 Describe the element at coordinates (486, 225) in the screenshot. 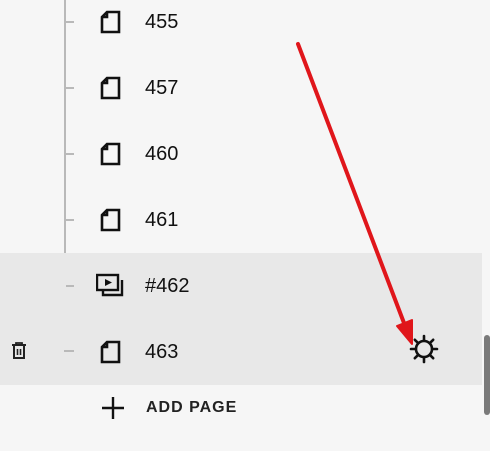

I see `scrollbar` at that location.